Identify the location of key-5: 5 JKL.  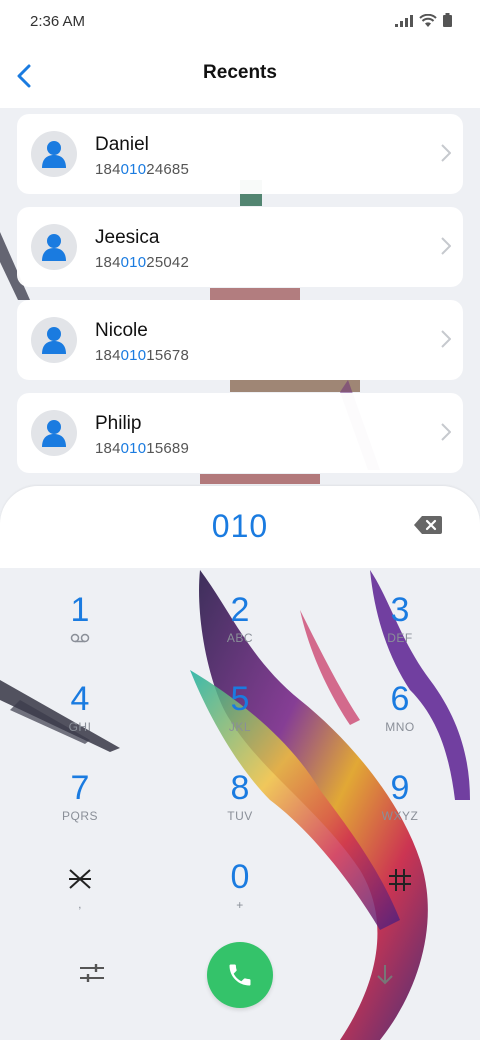
(240, 718).